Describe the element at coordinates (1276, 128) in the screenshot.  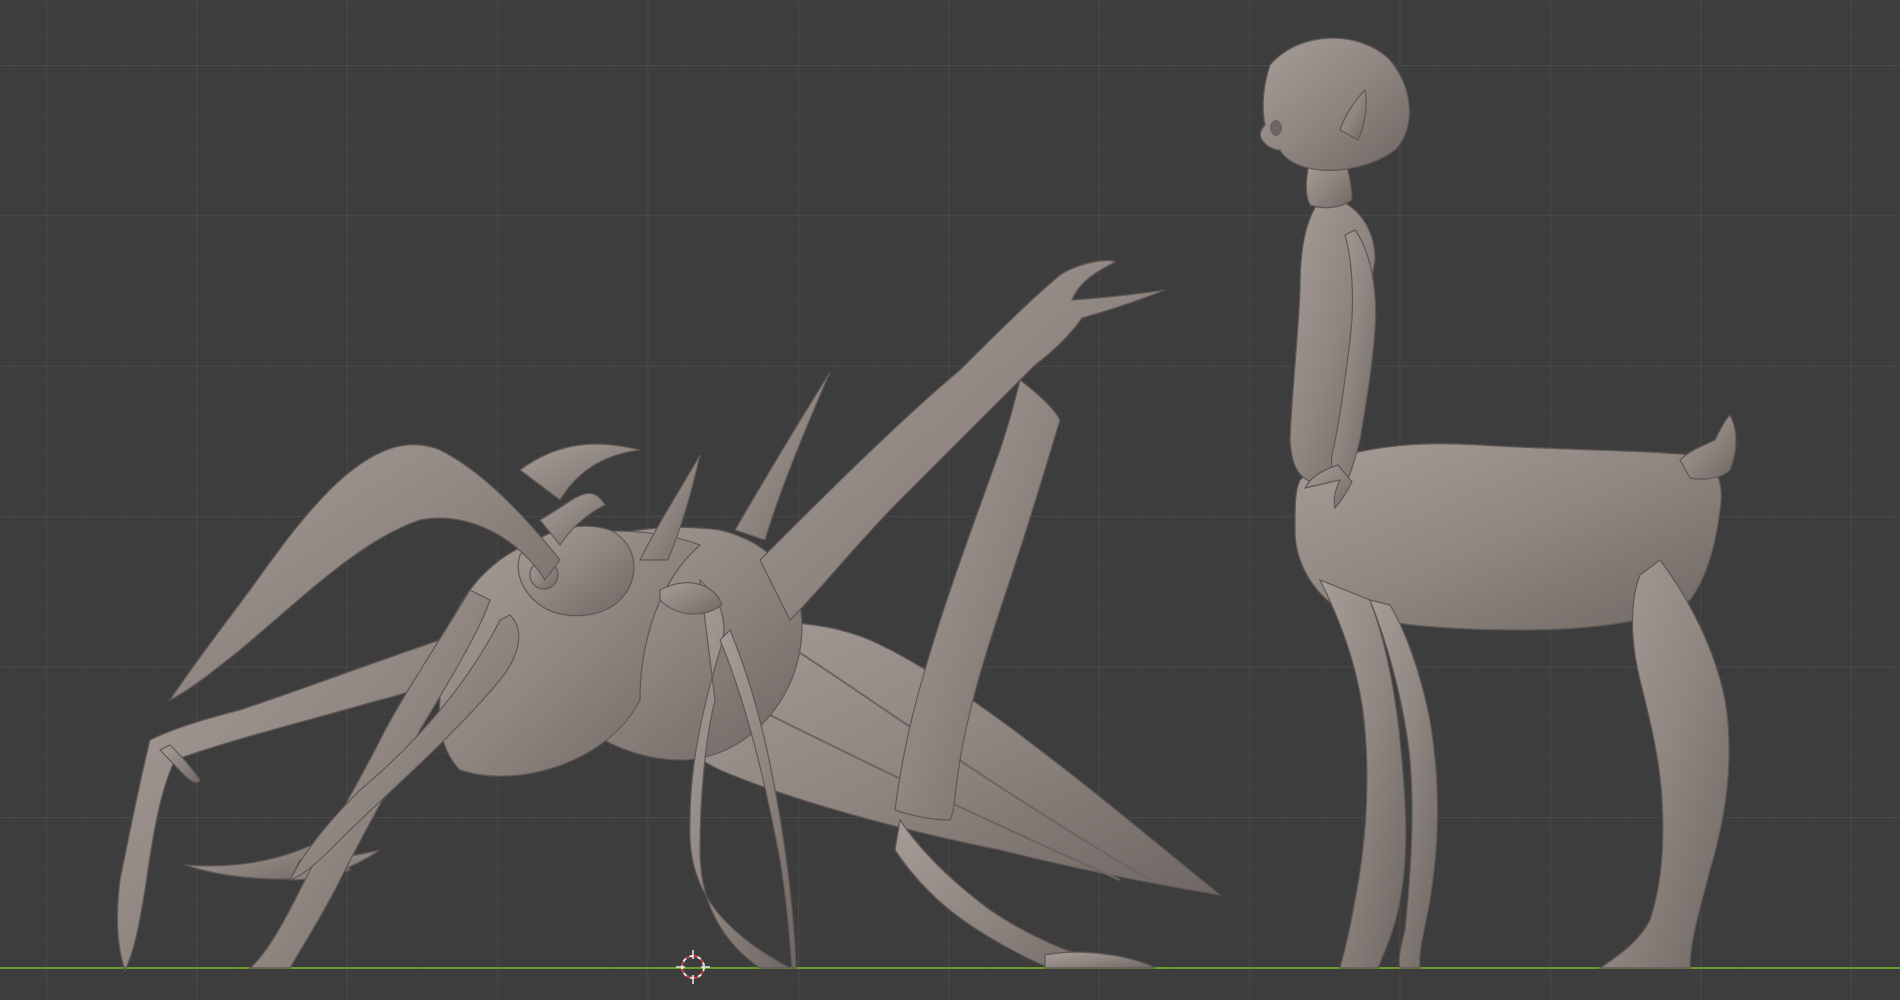
I see `centaur-eye` at that location.